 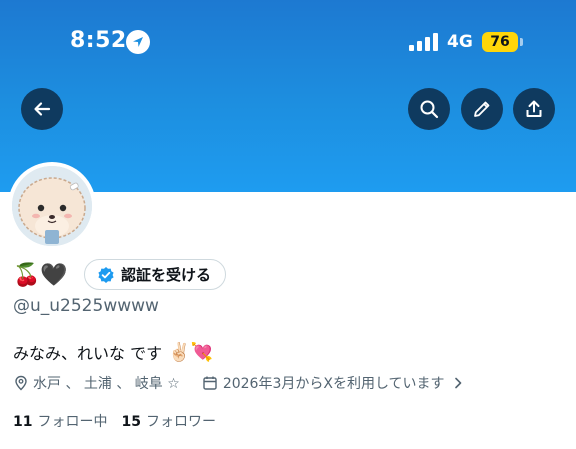 I want to click on display-name-emojis: 🍒🖤, so click(x=40, y=275).